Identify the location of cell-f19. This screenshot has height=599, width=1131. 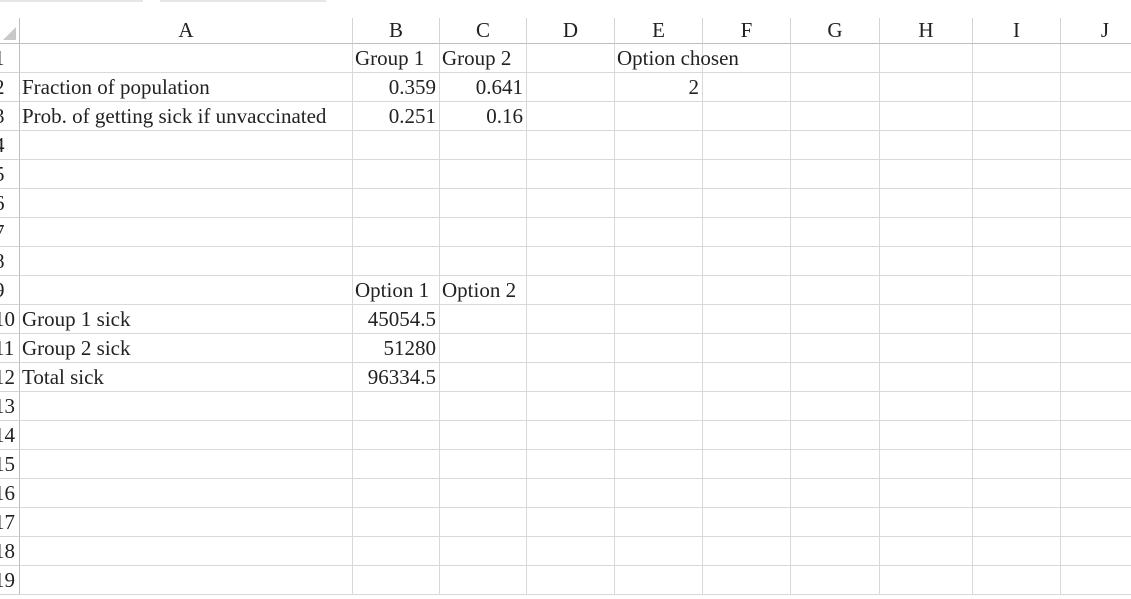
(747, 580).